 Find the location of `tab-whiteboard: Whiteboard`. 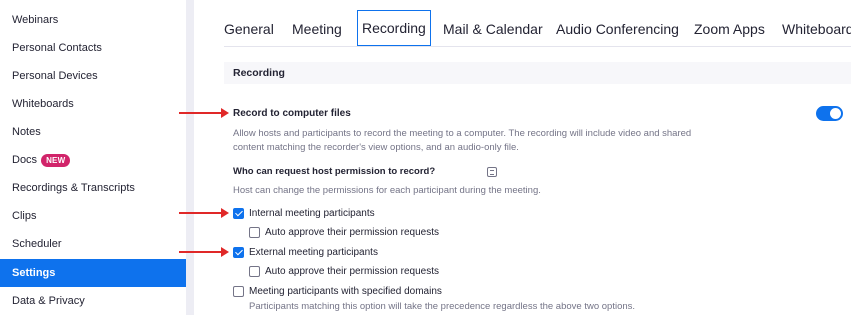

tab-whiteboard: Whiteboard is located at coordinates (816, 29).